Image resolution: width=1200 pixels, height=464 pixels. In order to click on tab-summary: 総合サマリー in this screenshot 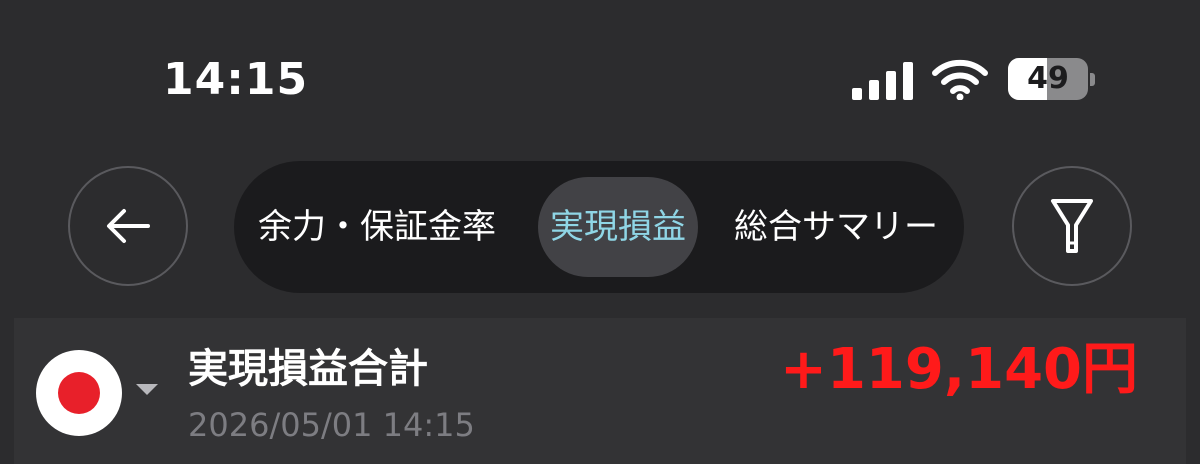, I will do `click(836, 227)`.